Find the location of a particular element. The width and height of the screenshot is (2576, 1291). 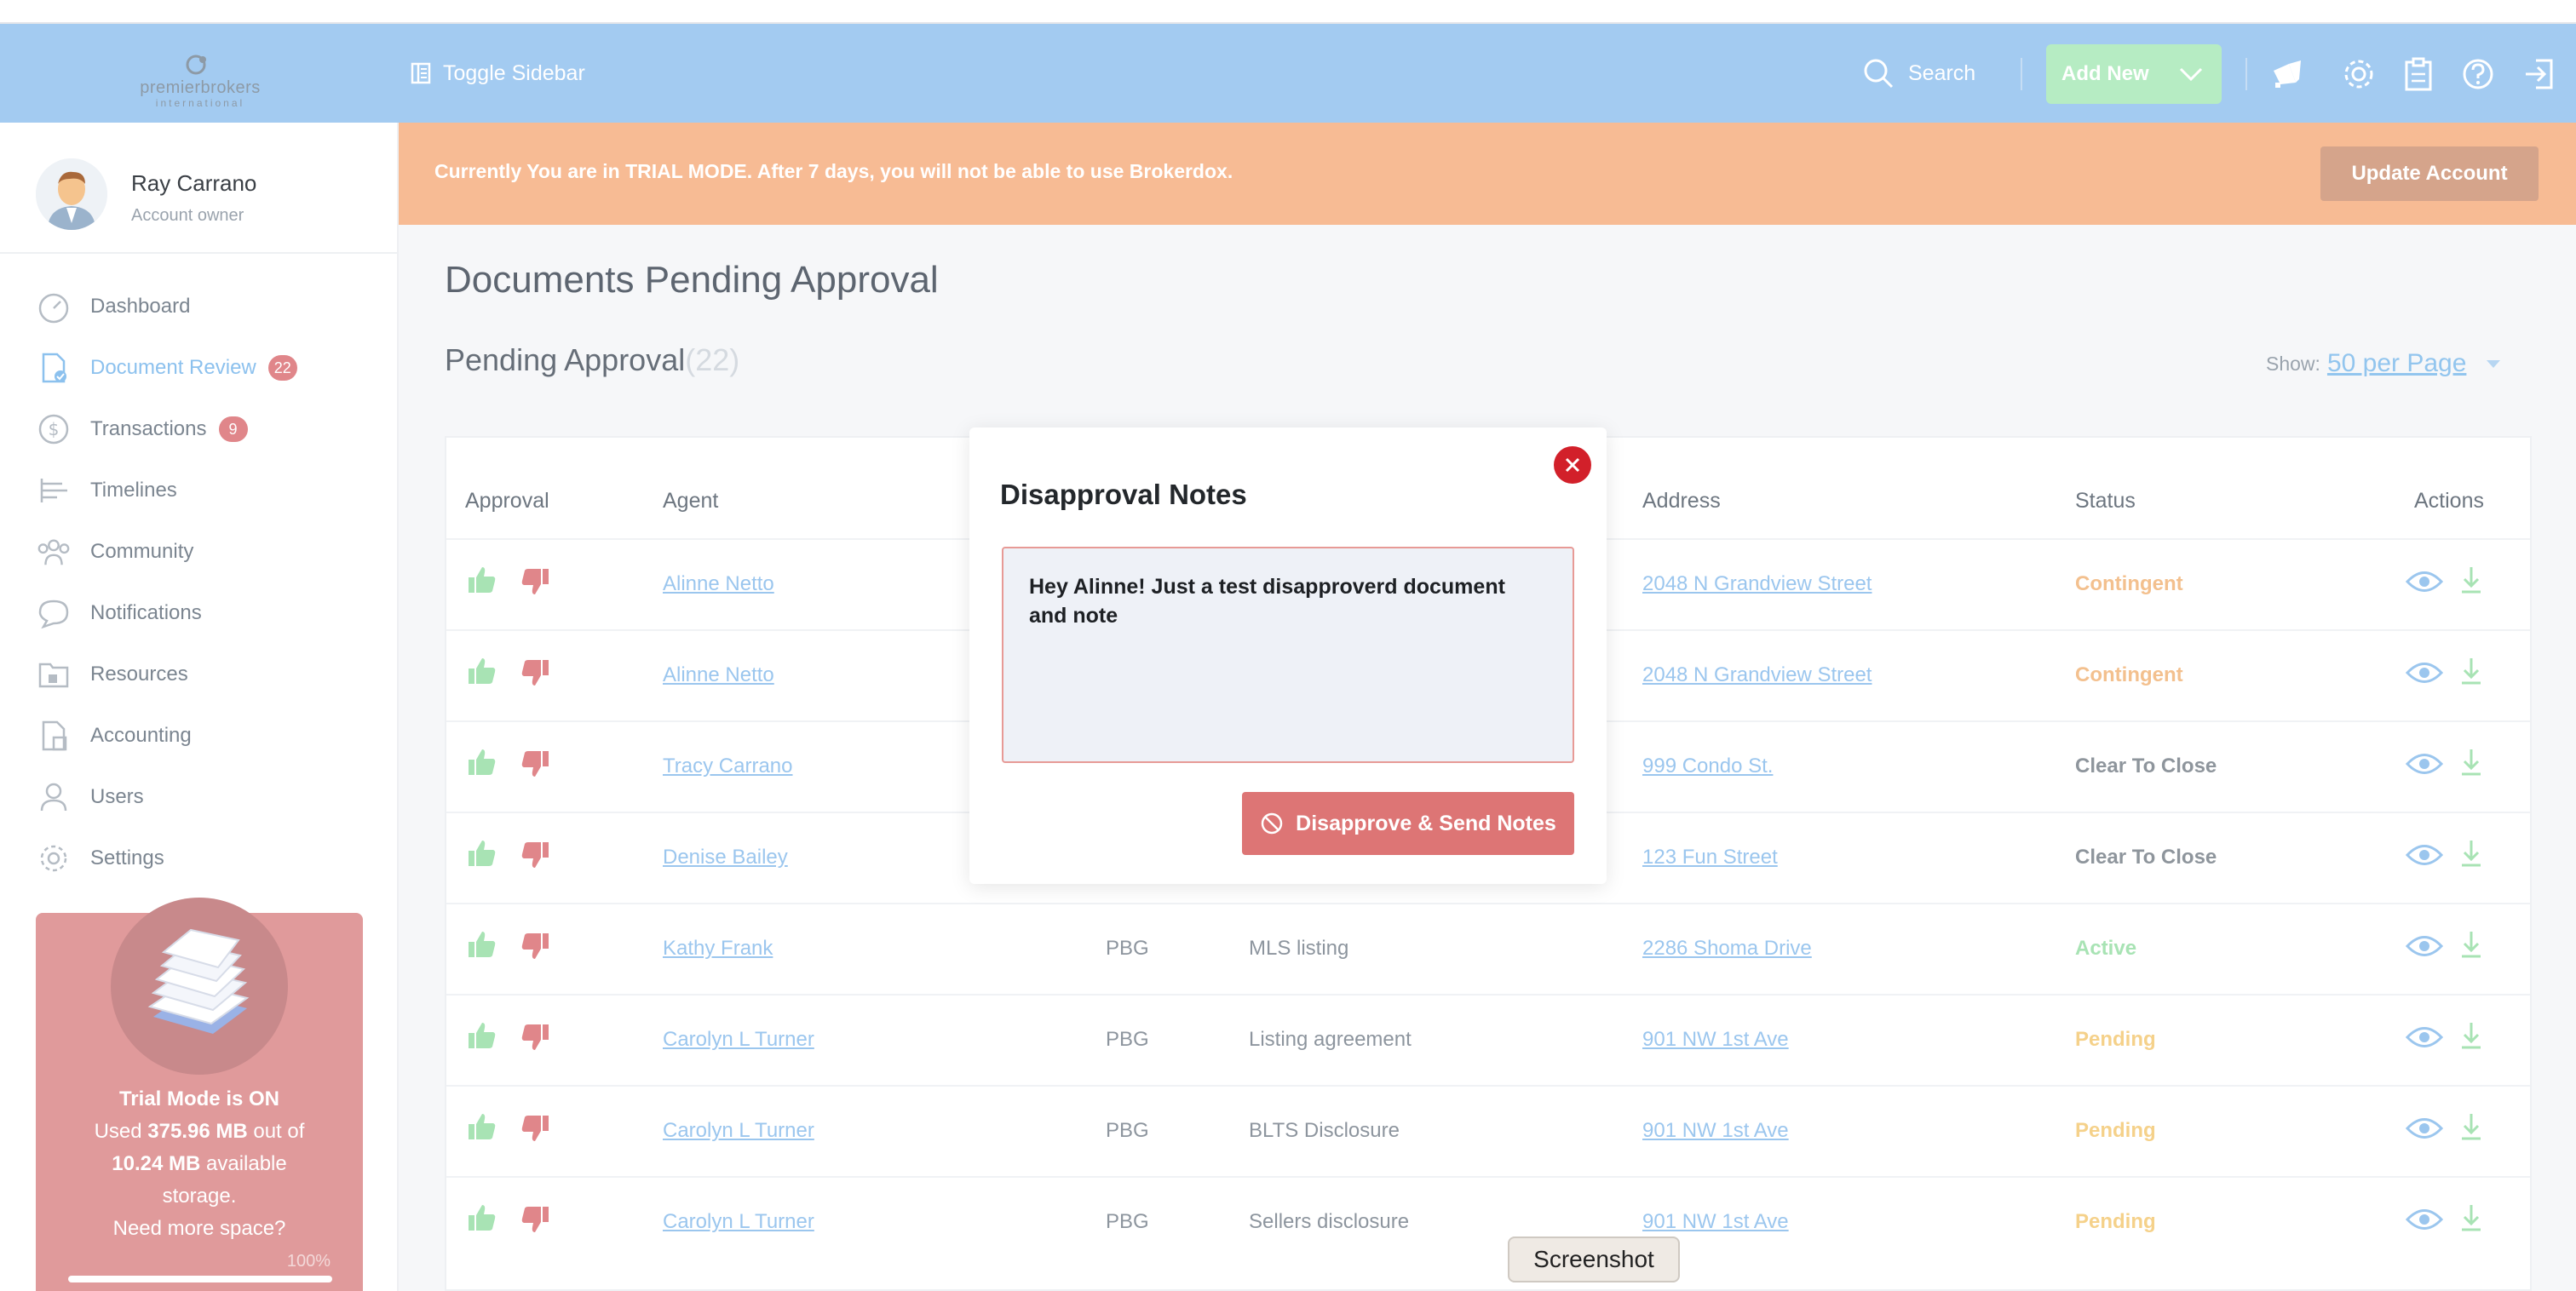

search-button: Search is located at coordinates (1918, 73).